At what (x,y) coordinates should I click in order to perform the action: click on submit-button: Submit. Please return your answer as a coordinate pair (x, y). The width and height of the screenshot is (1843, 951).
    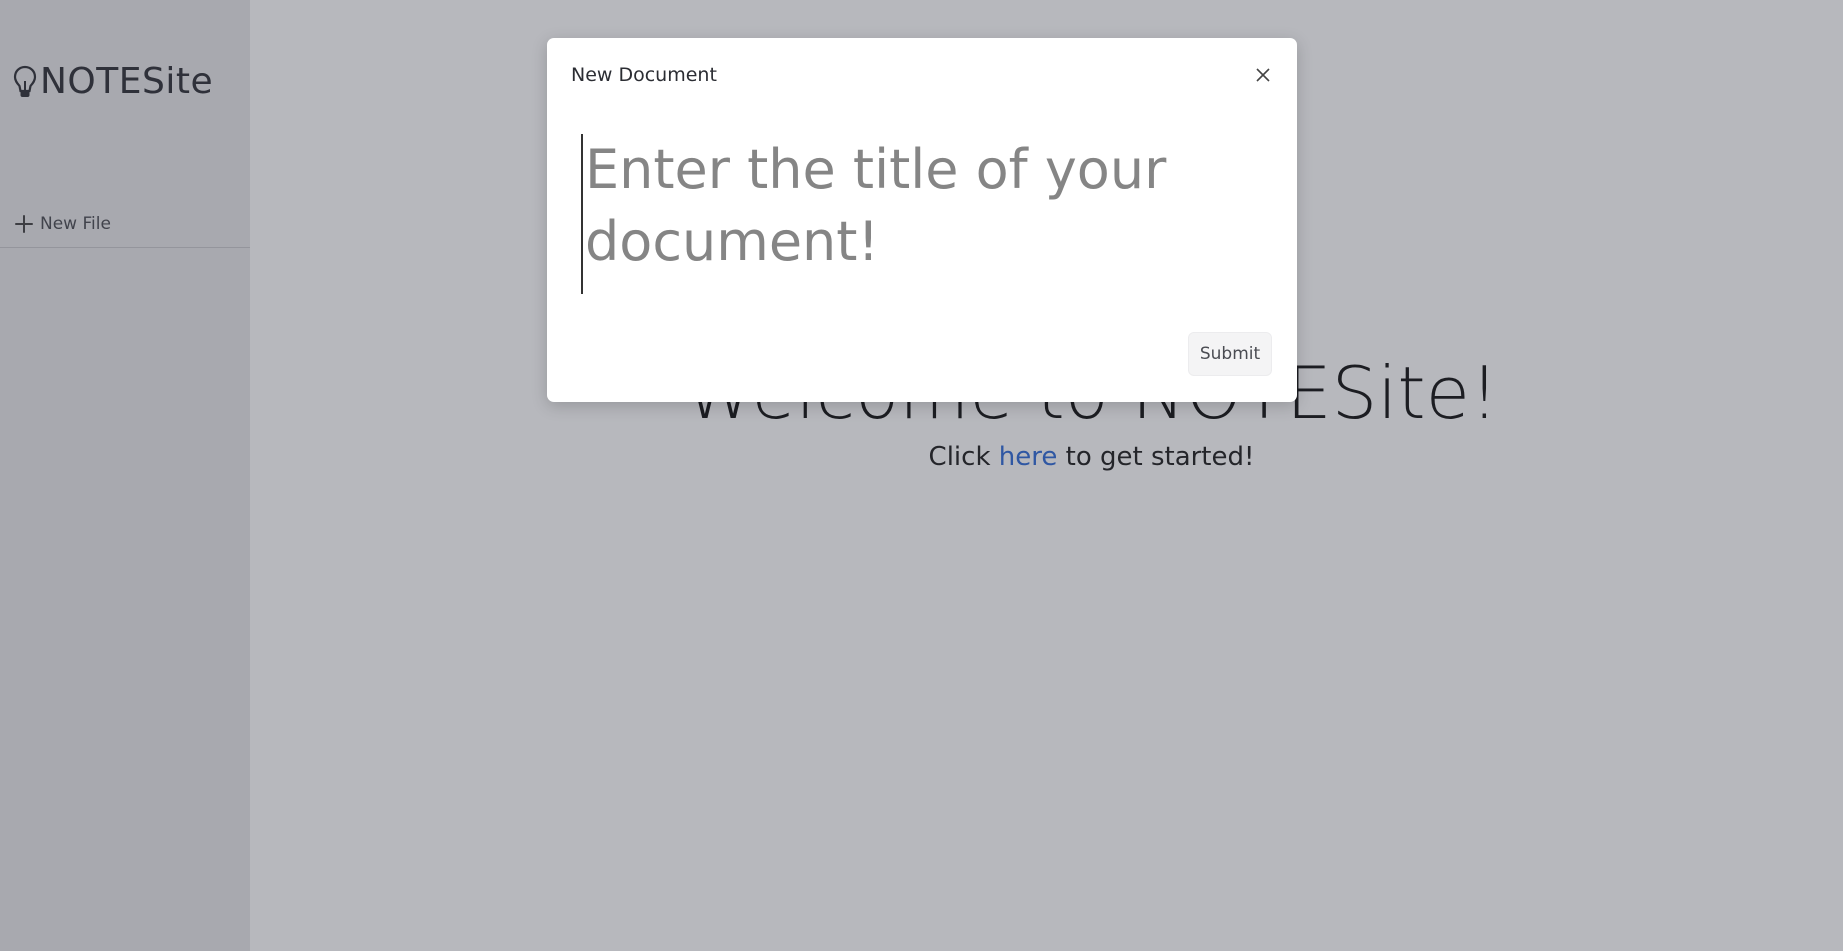
    Looking at the image, I should click on (1230, 354).